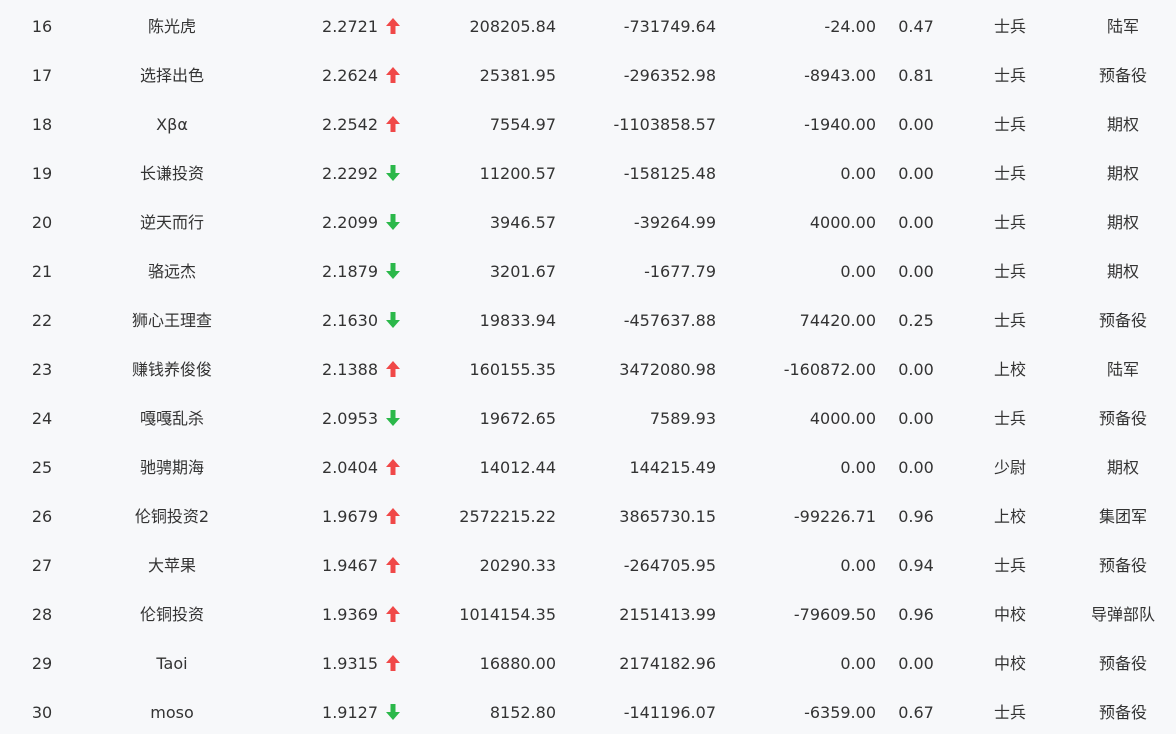  Describe the element at coordinates (172, 124) in the screenshot. I see `name-cell: Xβα` at that location.